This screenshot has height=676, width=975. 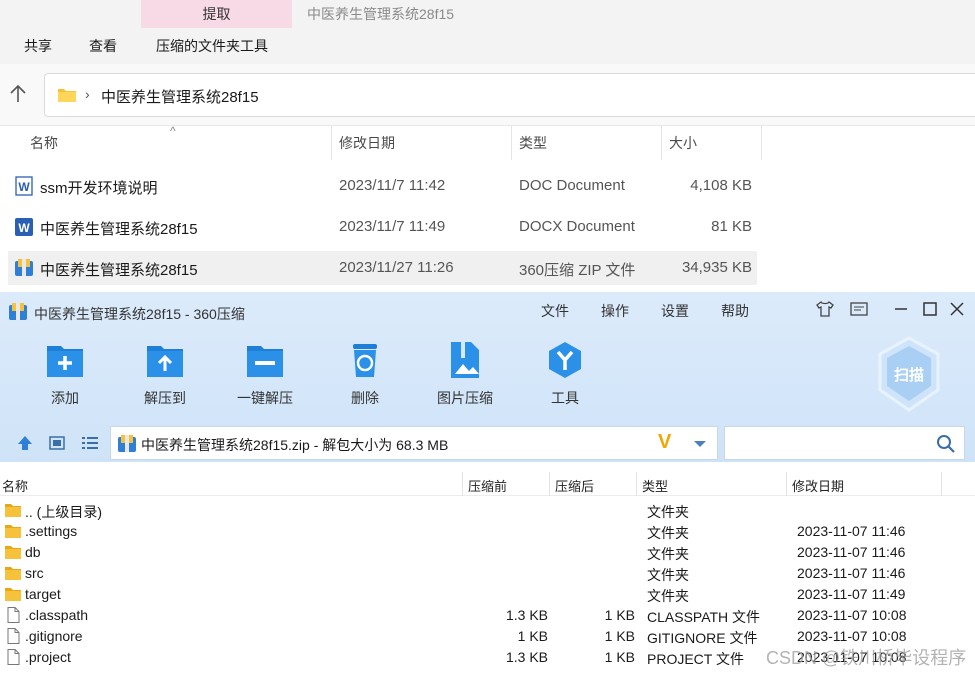 I want to click on up-level-icon, so click(x=25, y=443).